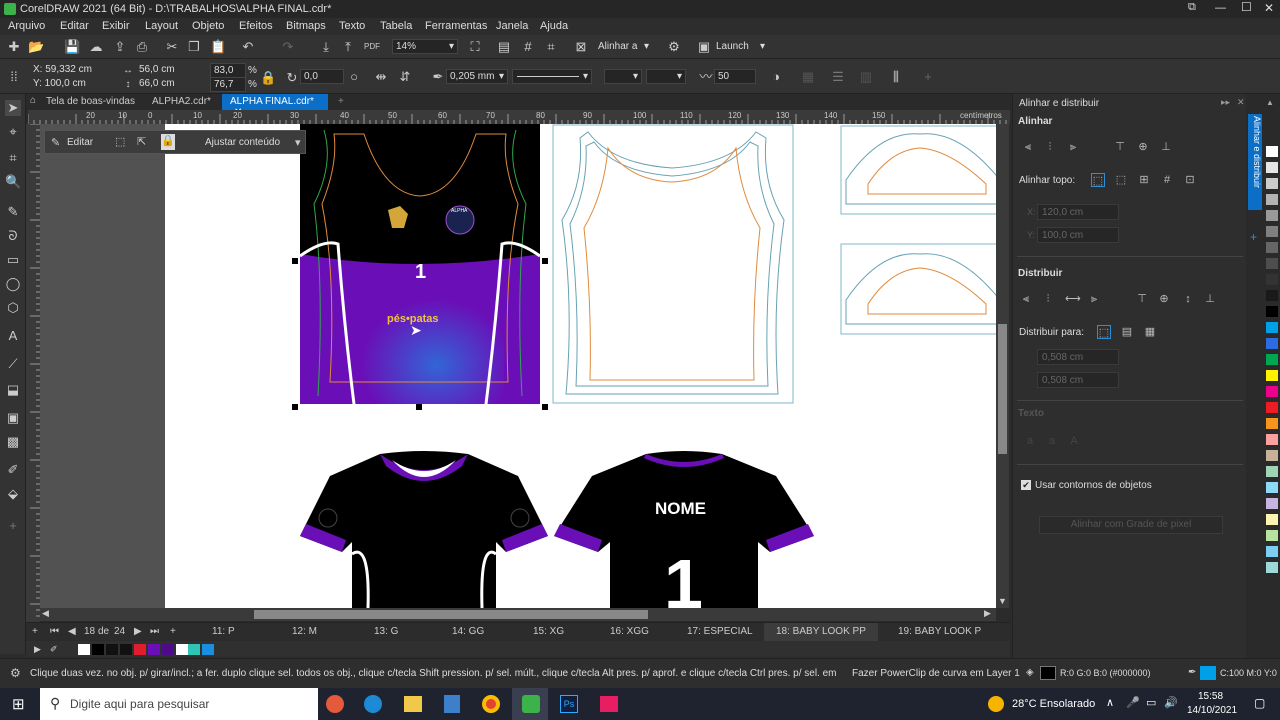 This screenshot has width=1280, height=720. I want to click on freehand-tool-icon: ✎, so click(13, 212).